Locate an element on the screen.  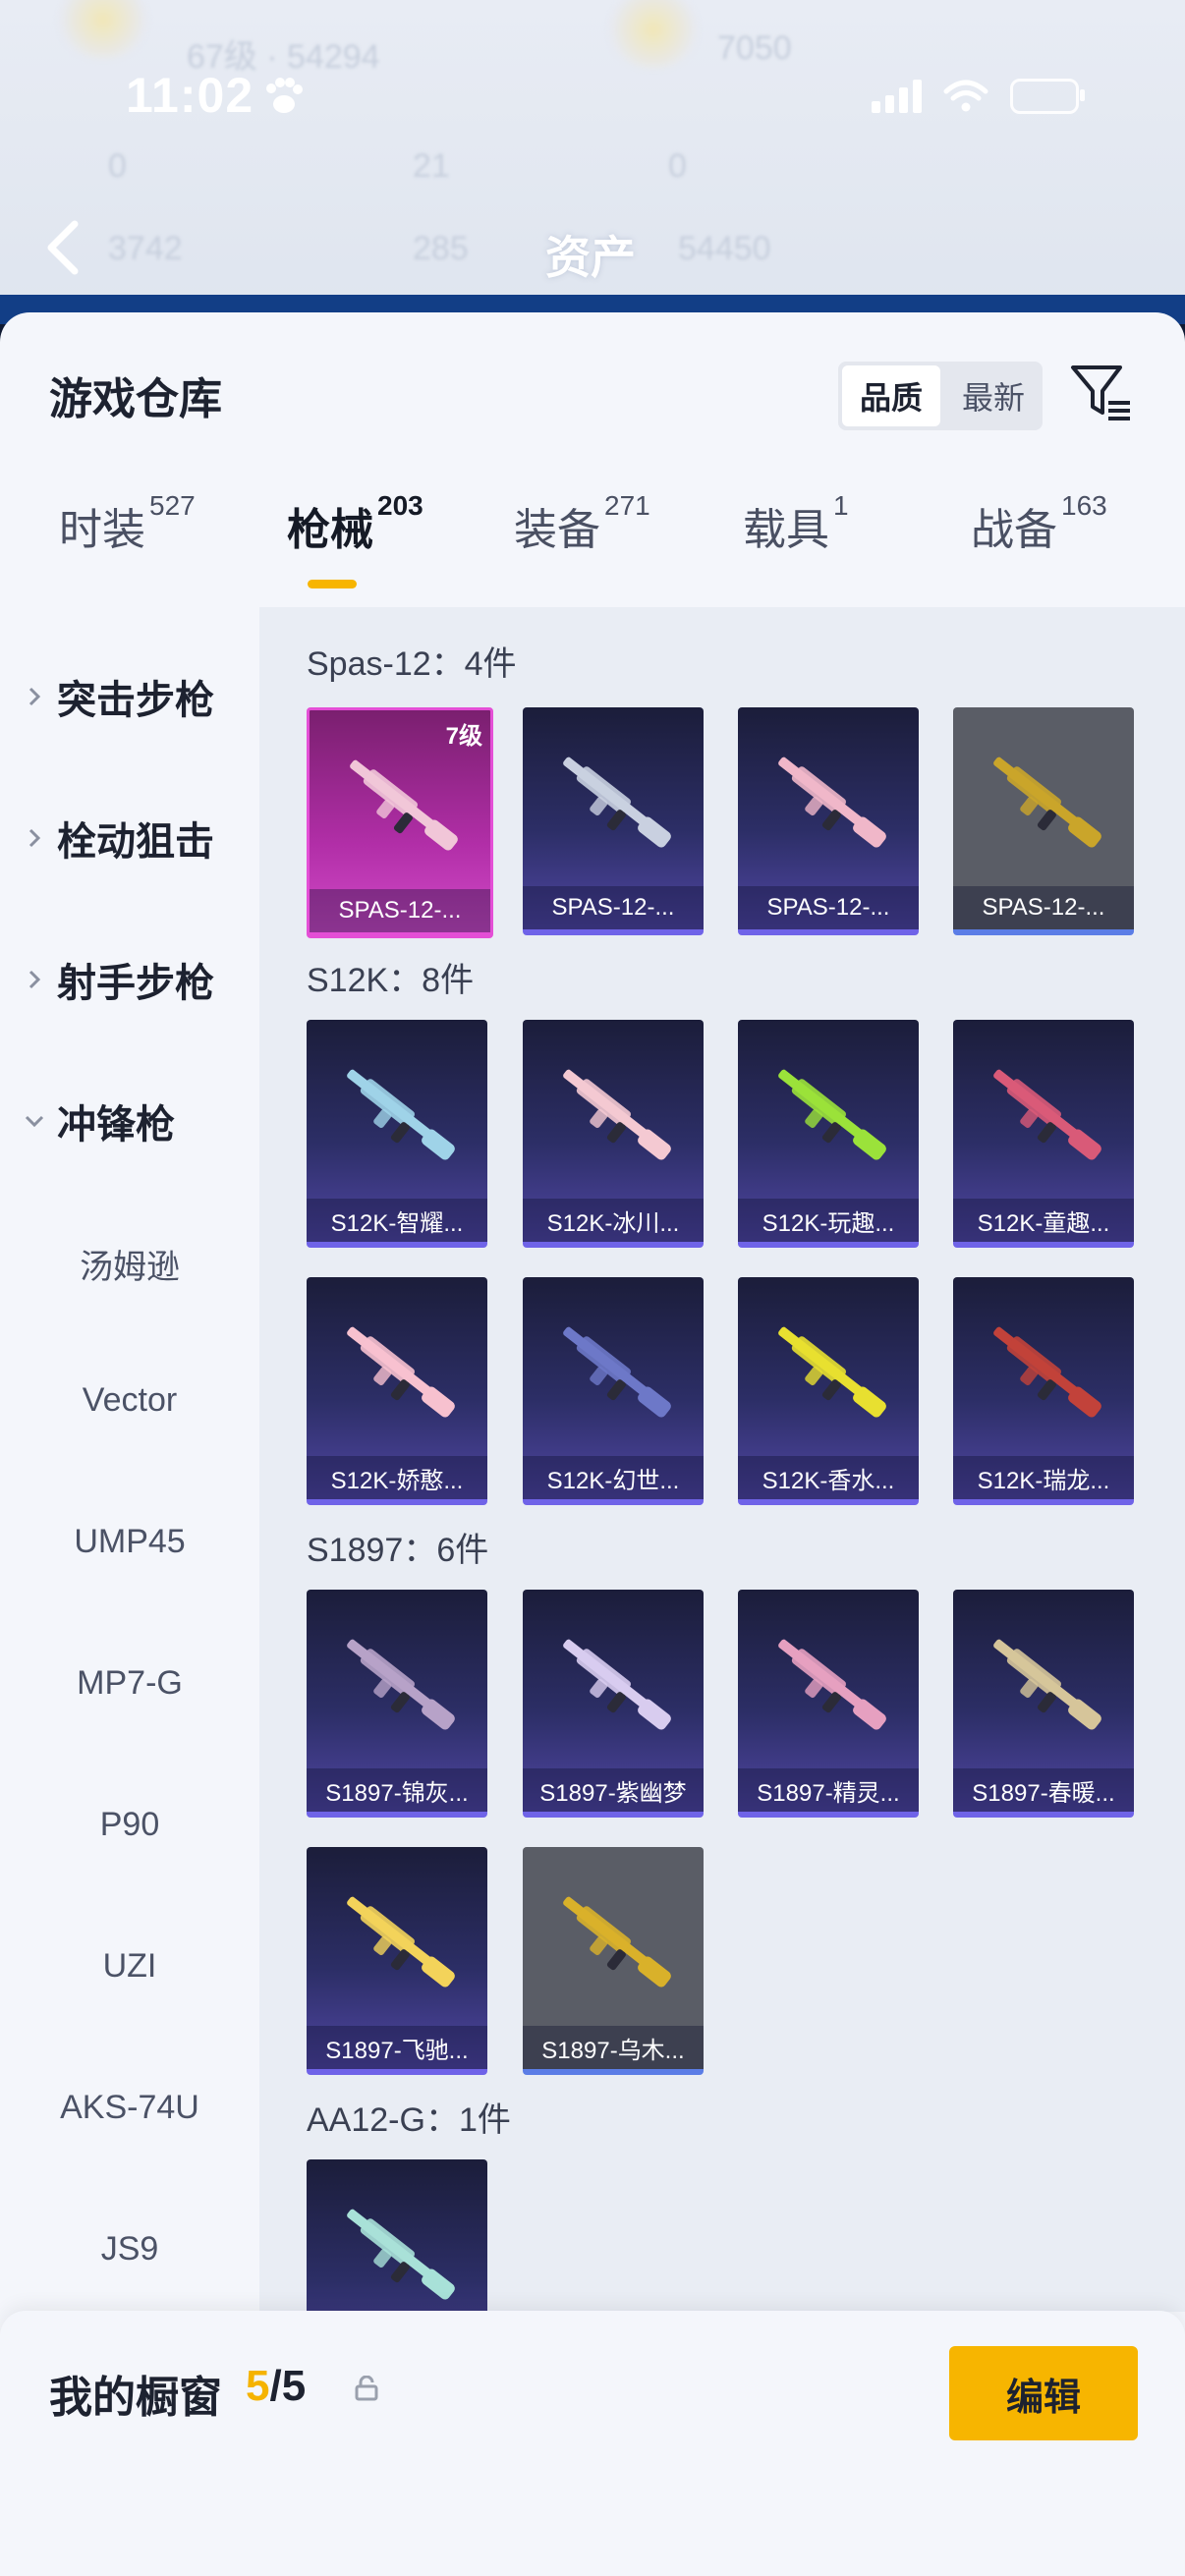
category-tabs: 时装527 枪械203 装备271 载具1 战备163 is located at coordinates (592, 551).